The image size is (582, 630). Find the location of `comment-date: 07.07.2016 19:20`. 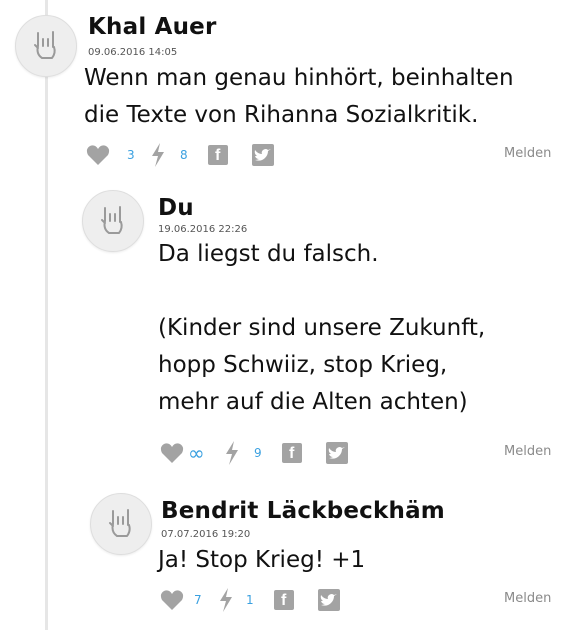

comment-date: 07.07.2016 19:20 is located at coordinates (206, 534).